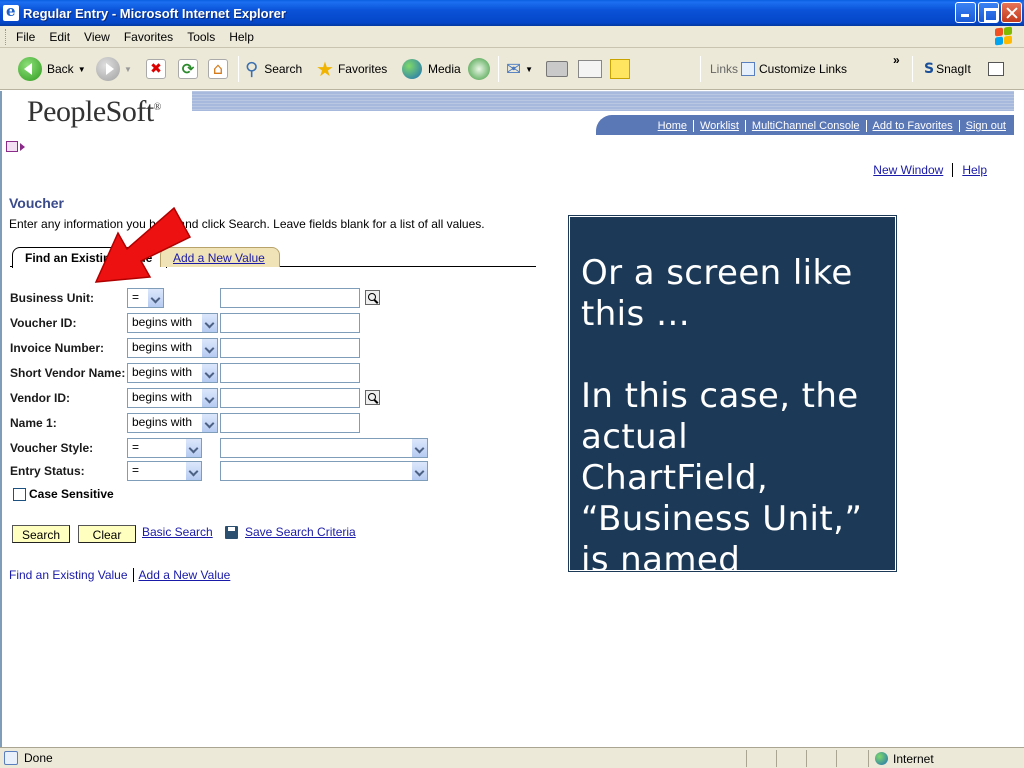 Image resolution: width=1024 pixels, height=768 pixels. Describe the element at coordinates (108, 69) in the screenshot. I see `forward-arrow-icon` at that location.